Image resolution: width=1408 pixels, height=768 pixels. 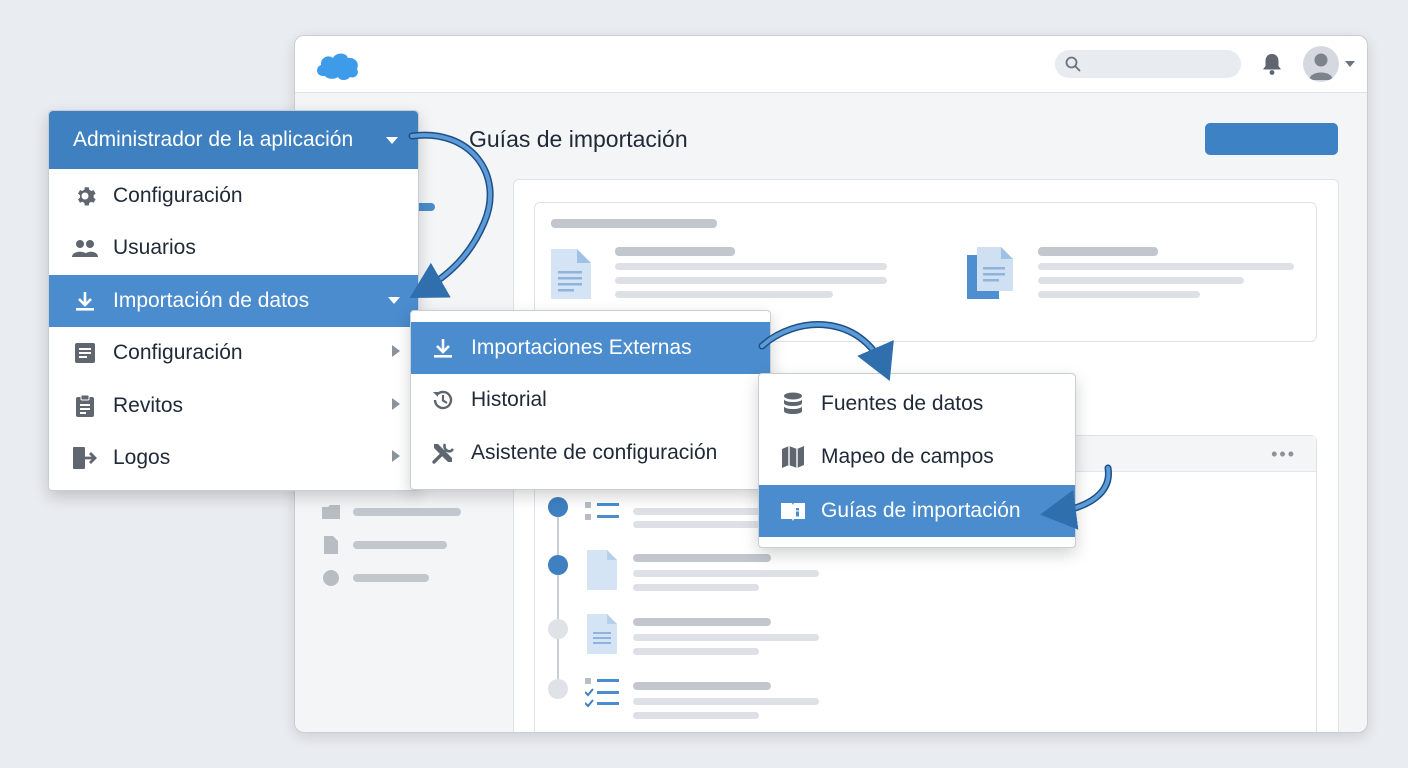 What do you see at coordinates (331, 512) in the screenshot?
I see `folder-icon` at bounding box center [331, 512].